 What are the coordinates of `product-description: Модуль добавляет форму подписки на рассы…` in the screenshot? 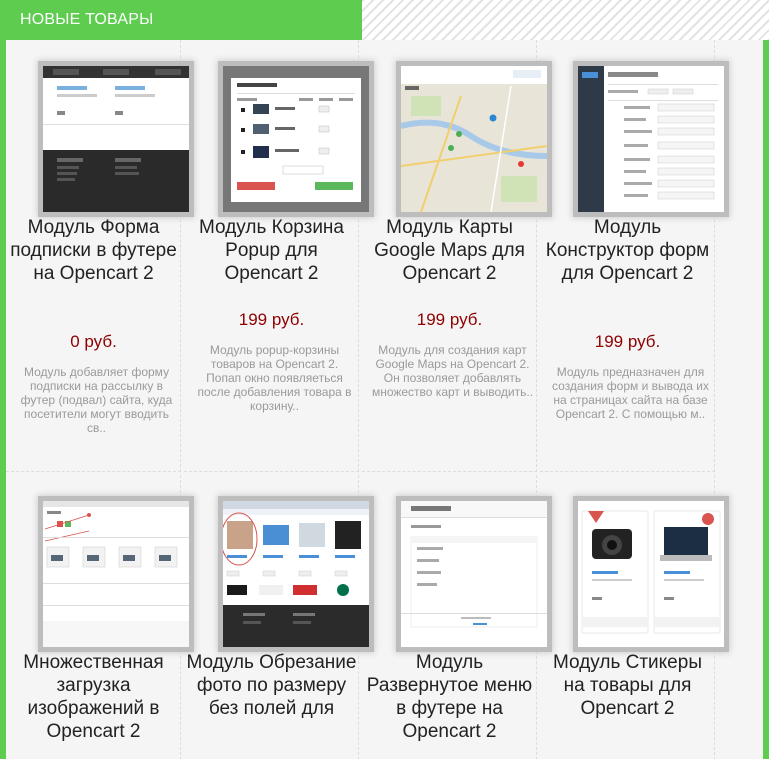 It's located at (96, 400).